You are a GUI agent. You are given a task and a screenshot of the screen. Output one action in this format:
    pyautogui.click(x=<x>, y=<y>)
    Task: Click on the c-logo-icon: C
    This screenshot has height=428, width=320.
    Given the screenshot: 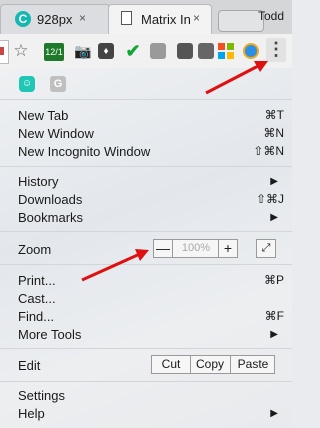 What is the action you would take?
    pyautogui.click(x=23, y=19)
    